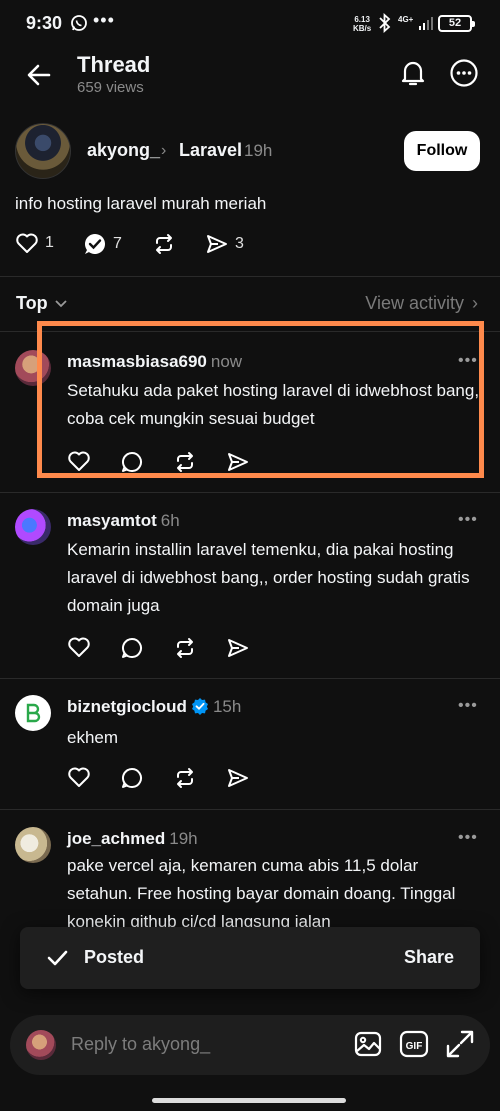 The image size is (500, 1111). What do you see at coordinates (249, 1100) in the screenshot?
I see `home-indicator` at bounding box center [249, 1100].